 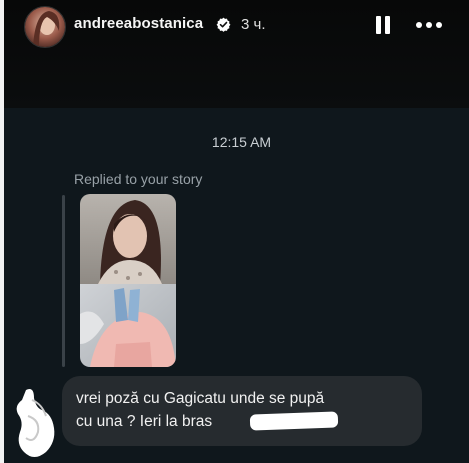 I want to click on story-thumbnail-image, so click(x=128, y=280).